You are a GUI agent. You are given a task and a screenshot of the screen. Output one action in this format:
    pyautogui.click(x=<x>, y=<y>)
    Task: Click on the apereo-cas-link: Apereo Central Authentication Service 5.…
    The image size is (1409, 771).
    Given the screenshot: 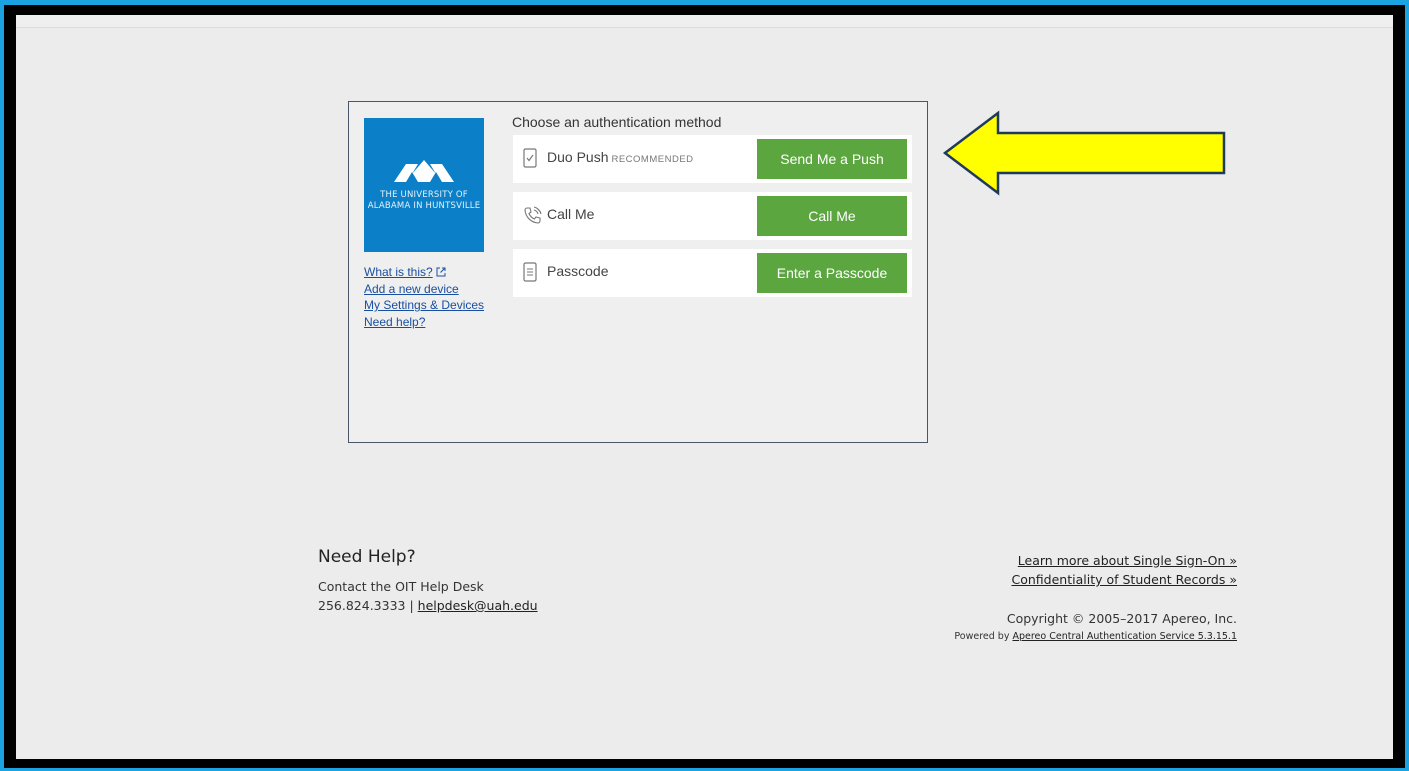 What is the action you would take?
    pyautogui.click(x=1124, y=636)
    